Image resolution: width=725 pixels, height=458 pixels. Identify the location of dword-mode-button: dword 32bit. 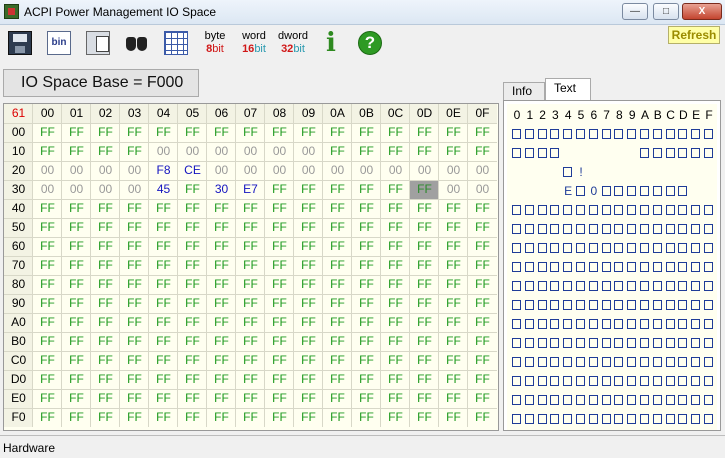
(293, 43).